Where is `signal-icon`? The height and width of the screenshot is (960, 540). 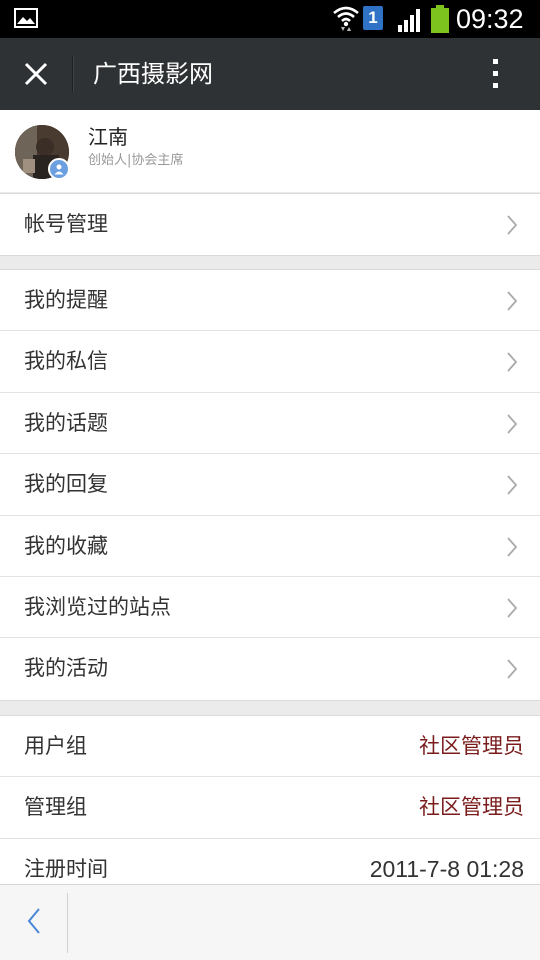
signal-icon is located at coordinates (409, 20).